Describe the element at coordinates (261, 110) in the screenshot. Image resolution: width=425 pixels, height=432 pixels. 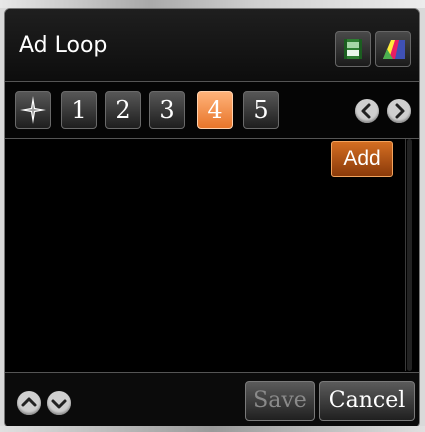
I see `tab-5: 5` at that location.